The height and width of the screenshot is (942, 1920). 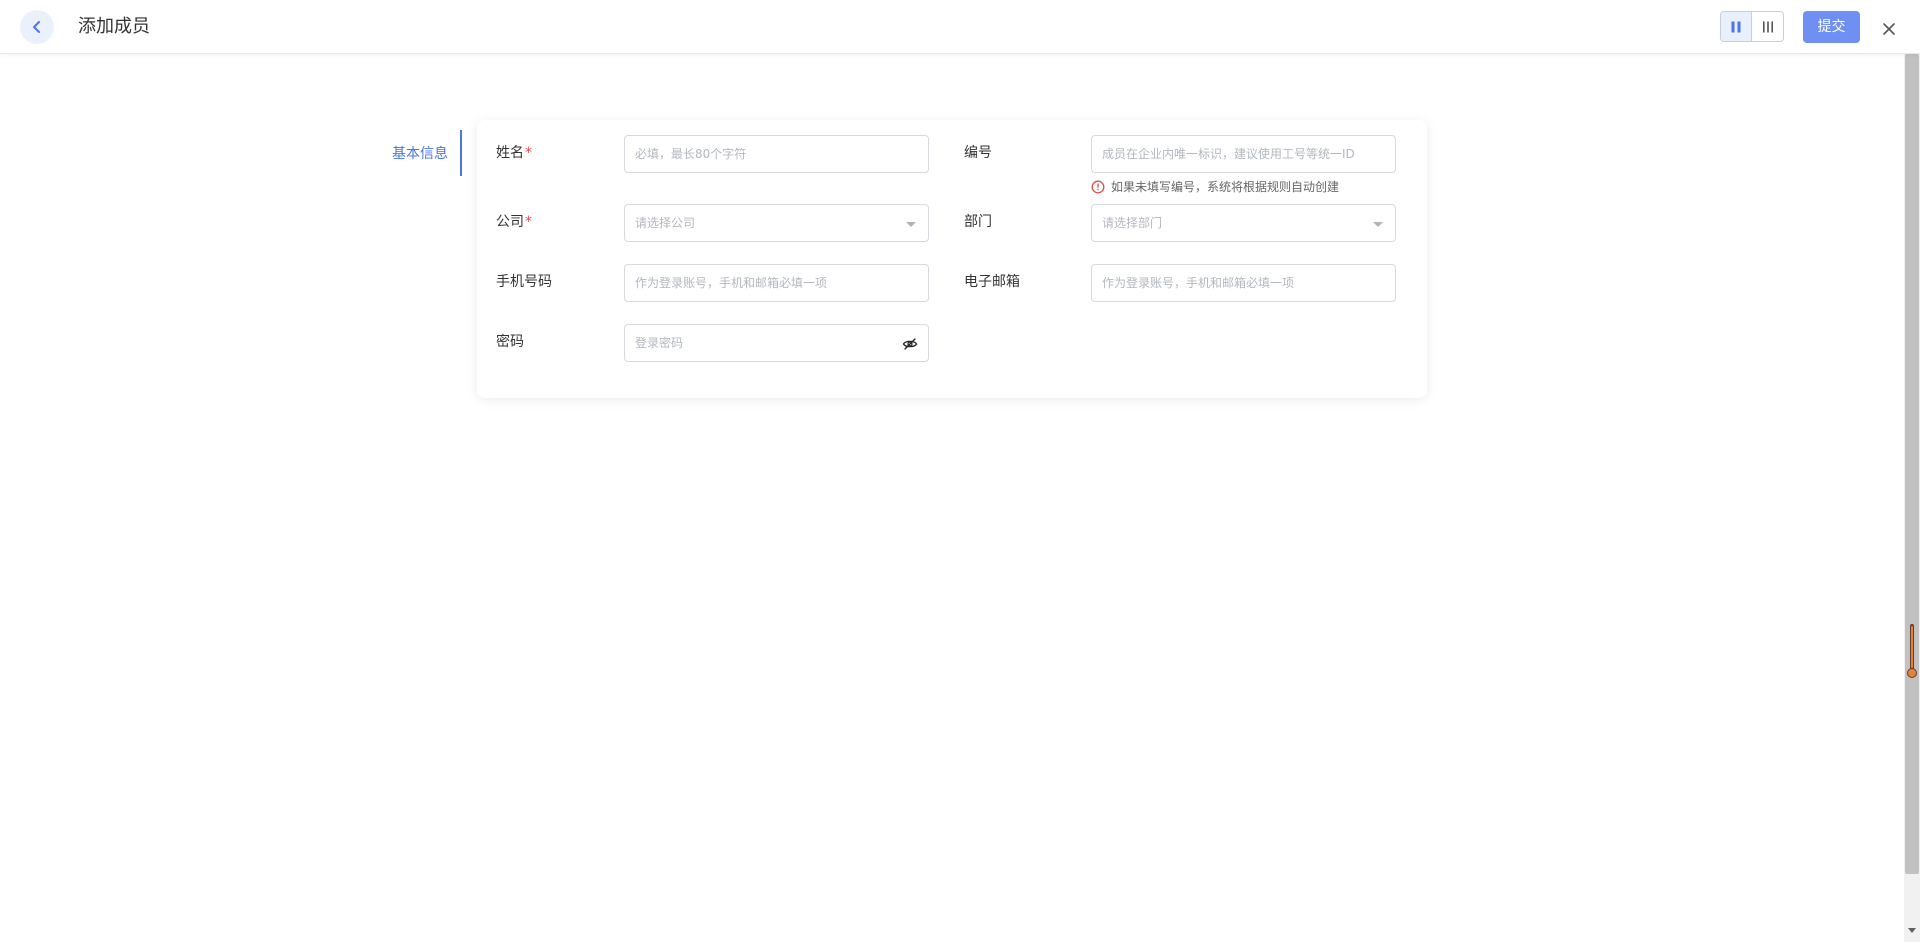 I want to click on name-label: 姓名*, so click(x=514, y=153).